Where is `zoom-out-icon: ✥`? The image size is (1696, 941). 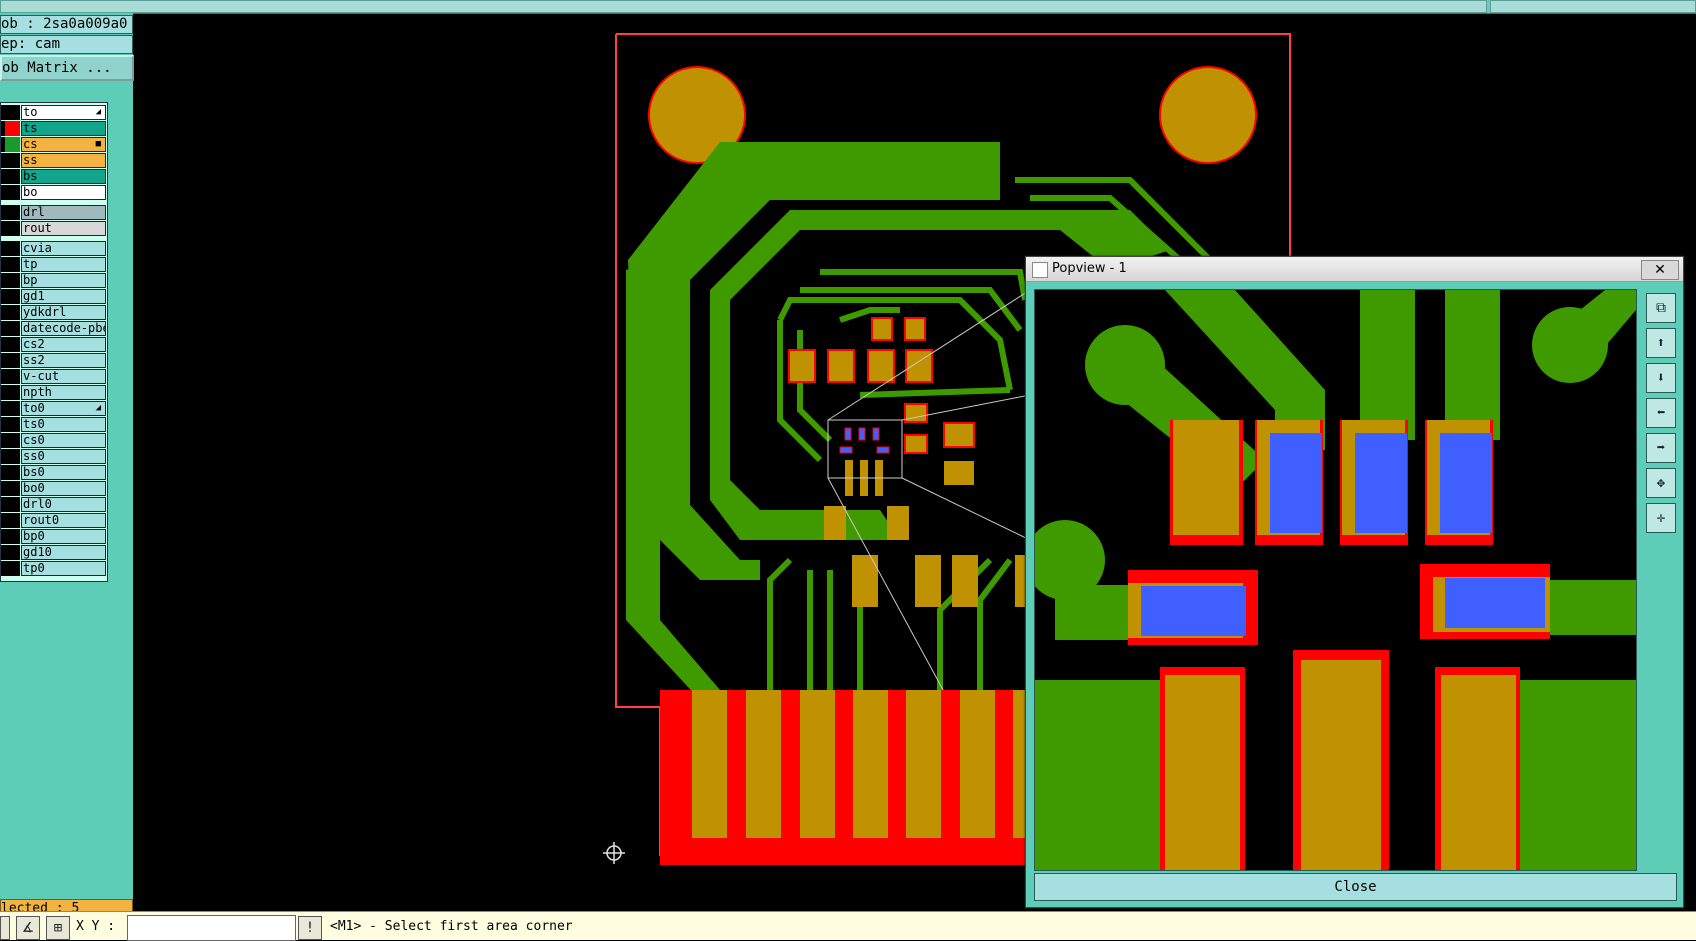 zoom-out-icon: ✥ is located at coordinates (1661, 483).